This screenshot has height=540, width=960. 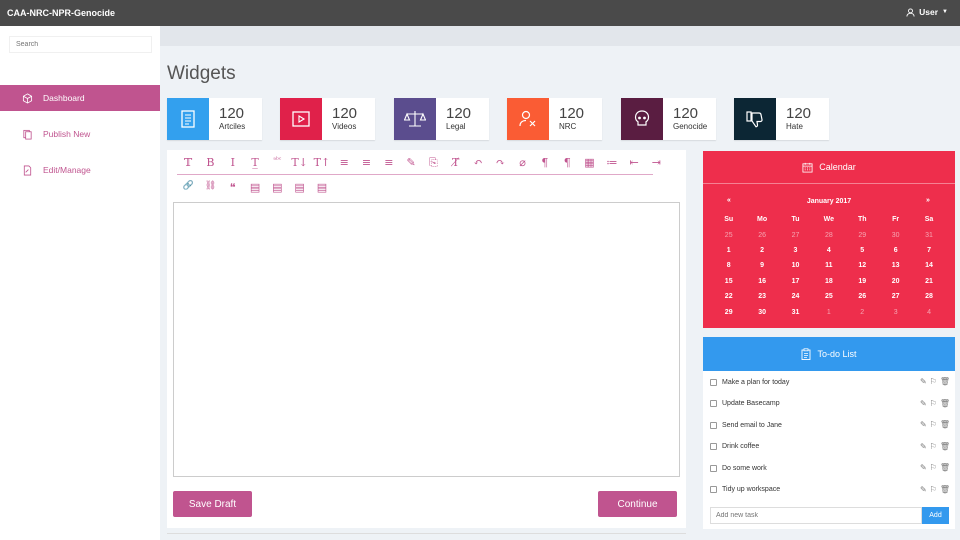 I want to click on unlink-button: ⛓, so click(x=210, y=187).